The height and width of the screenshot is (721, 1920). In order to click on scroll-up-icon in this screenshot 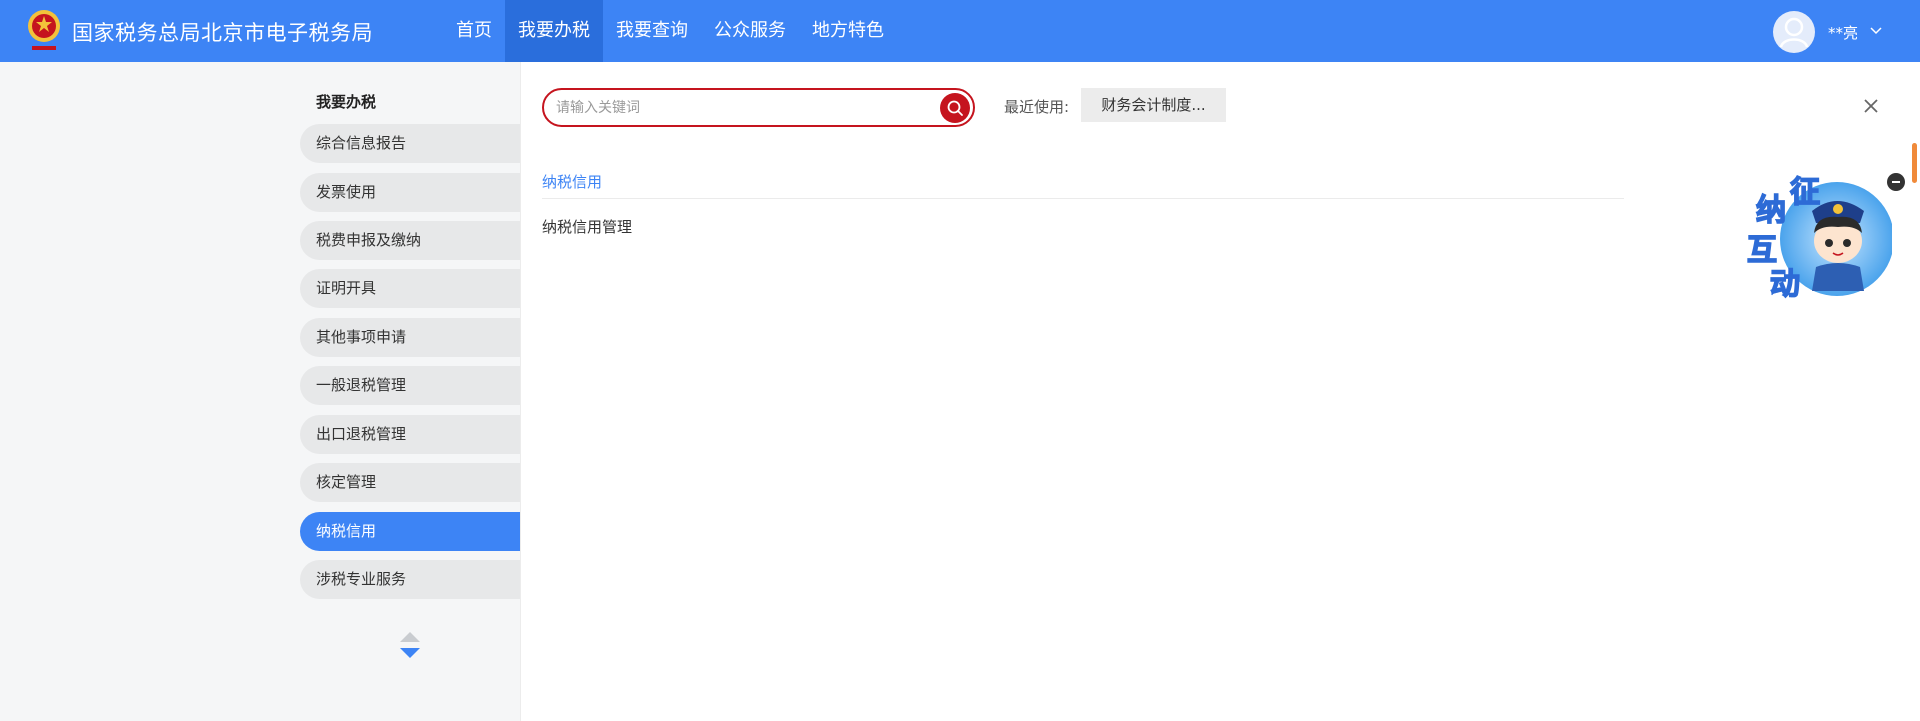, I will do `click(410, 637)`.